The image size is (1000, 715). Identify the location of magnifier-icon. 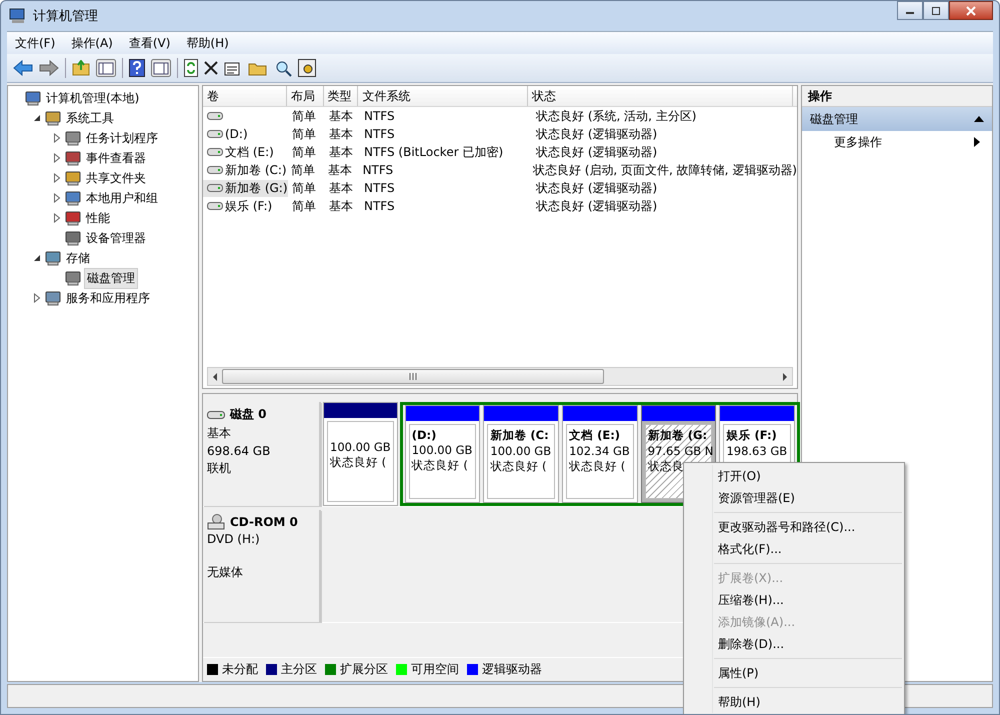
(283, 68).